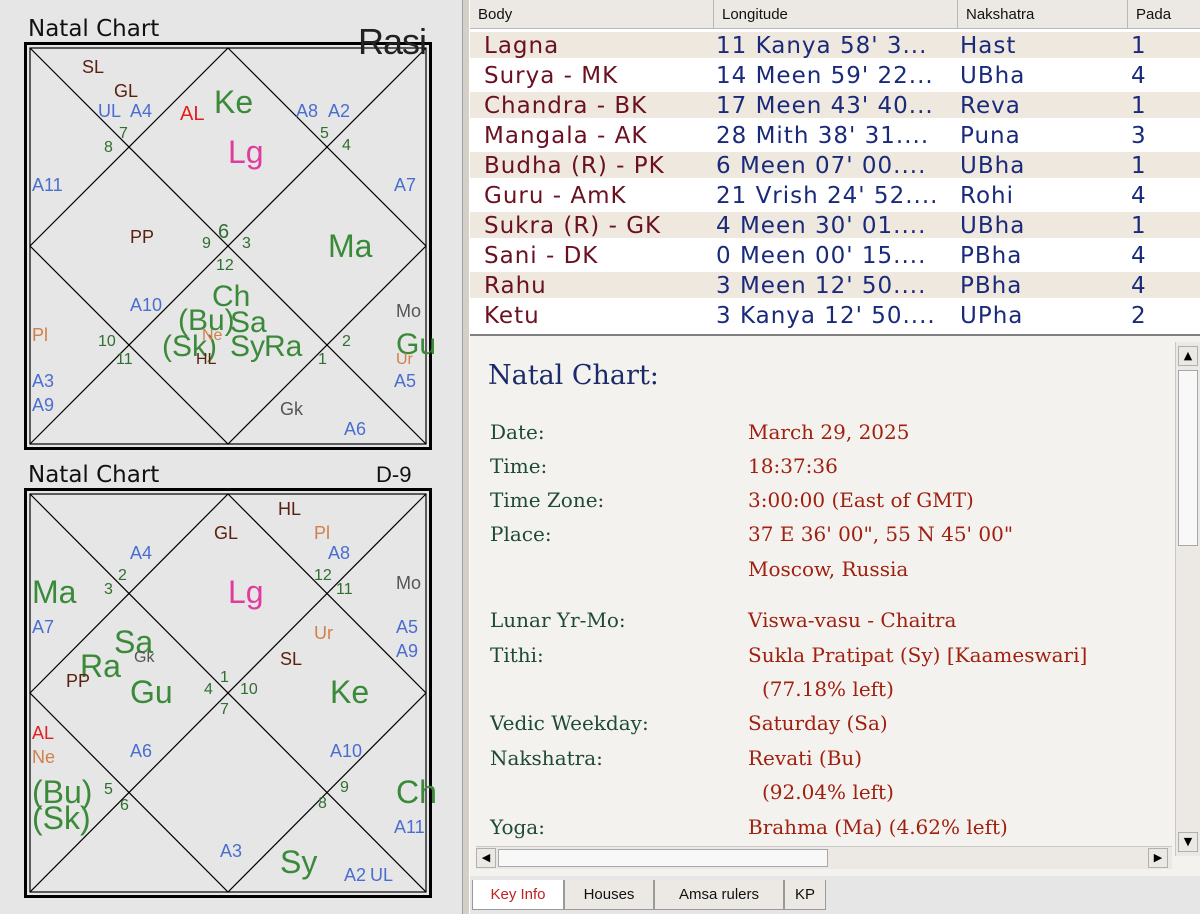  Describe the element at coordinates (54, 592) in the screenshot. I see `d9-ma: Ma` at that location.